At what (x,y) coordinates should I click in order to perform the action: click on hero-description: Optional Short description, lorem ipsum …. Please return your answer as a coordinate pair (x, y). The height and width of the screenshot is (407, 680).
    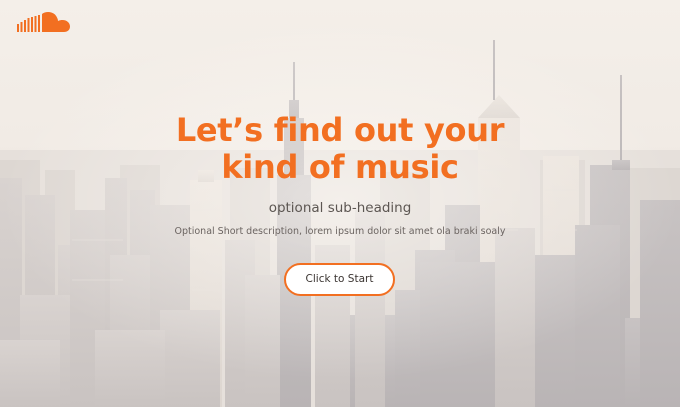
    Looking at the image, I should click on (340, 231).